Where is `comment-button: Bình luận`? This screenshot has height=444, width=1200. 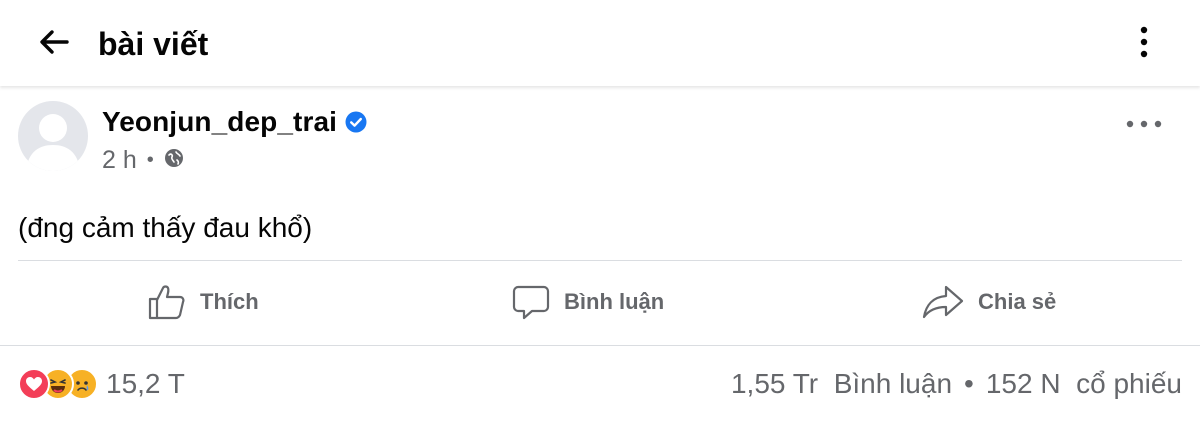
comment-button: Bình luận is located at coordinates (588, 302).